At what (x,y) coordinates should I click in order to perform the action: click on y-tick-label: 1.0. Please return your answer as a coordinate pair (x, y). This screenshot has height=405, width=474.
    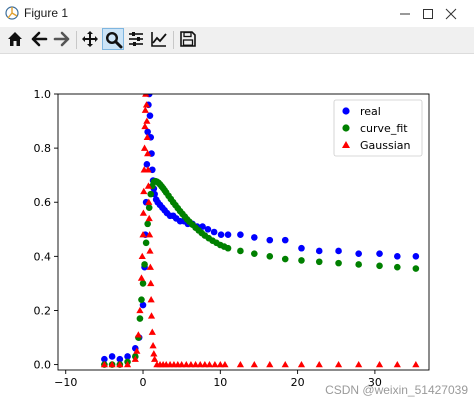
    Looking at the image, I should click on (43, 94).